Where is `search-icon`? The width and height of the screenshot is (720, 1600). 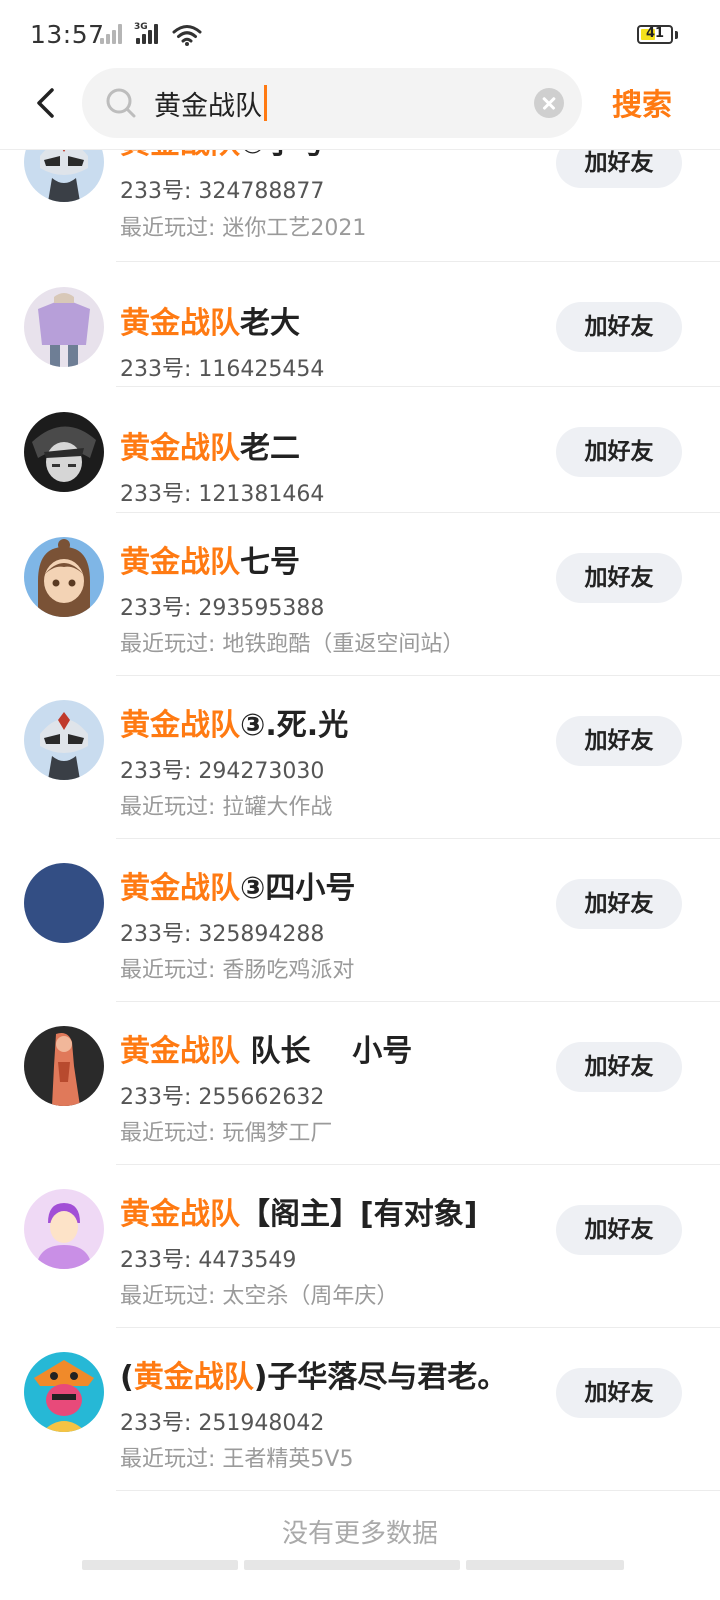 search-icon is located at coordinates (121, 103).